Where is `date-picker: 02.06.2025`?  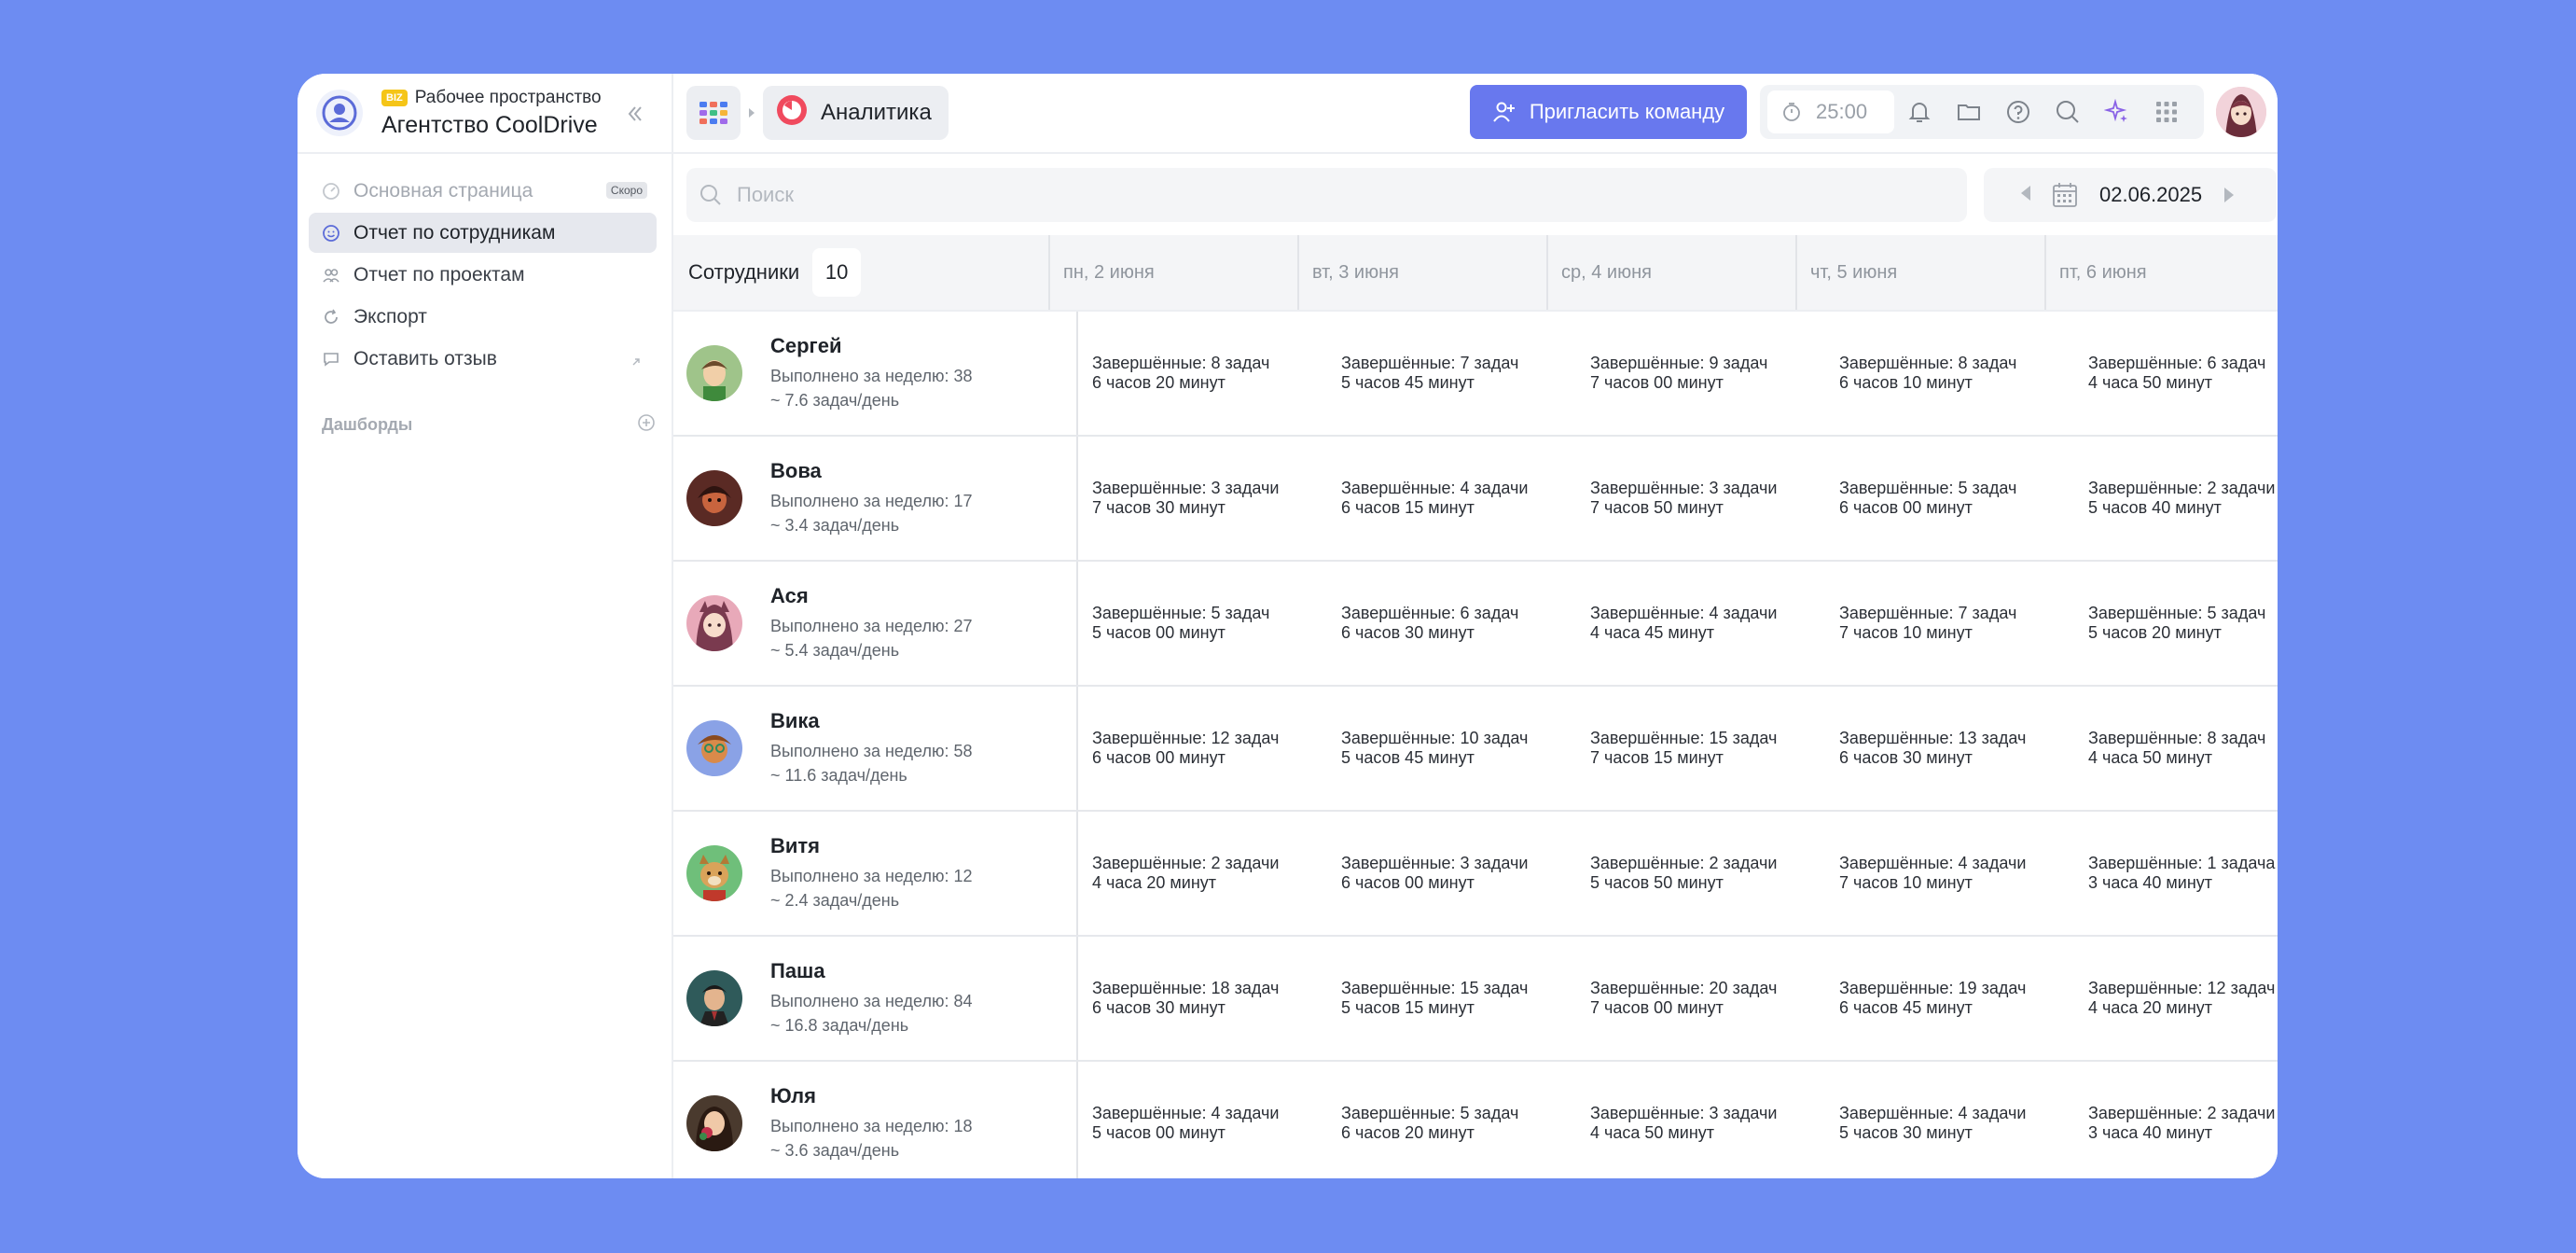
date-picker: 02.06.2025 is located at coordinates (2130, 195).